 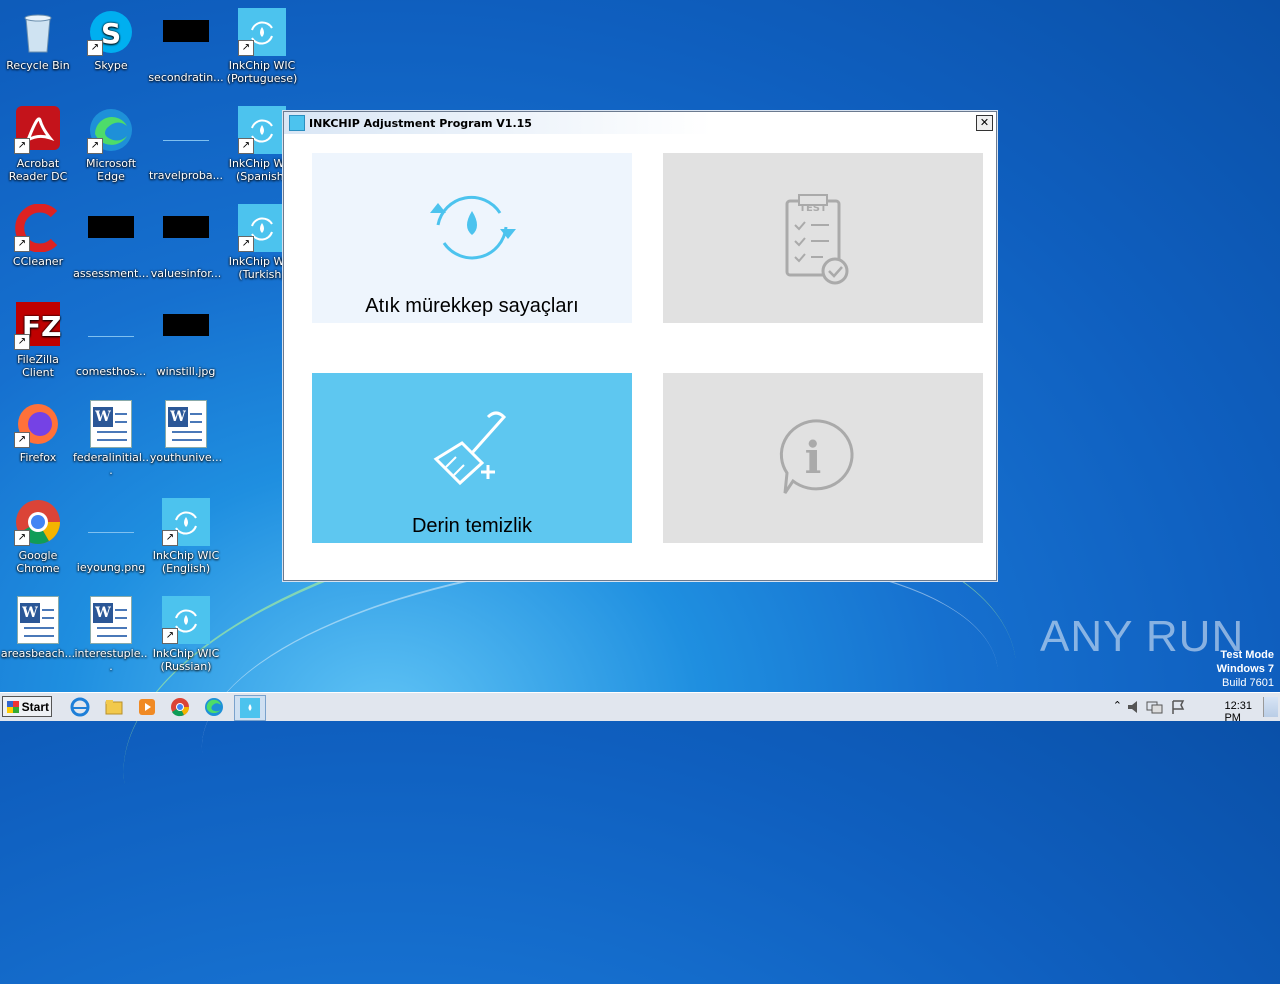 What do you see at coordinates (472, 526) in the screenshot?
I see `deep-clean-label: Derin temizlik` at bounding box center [472, 526].